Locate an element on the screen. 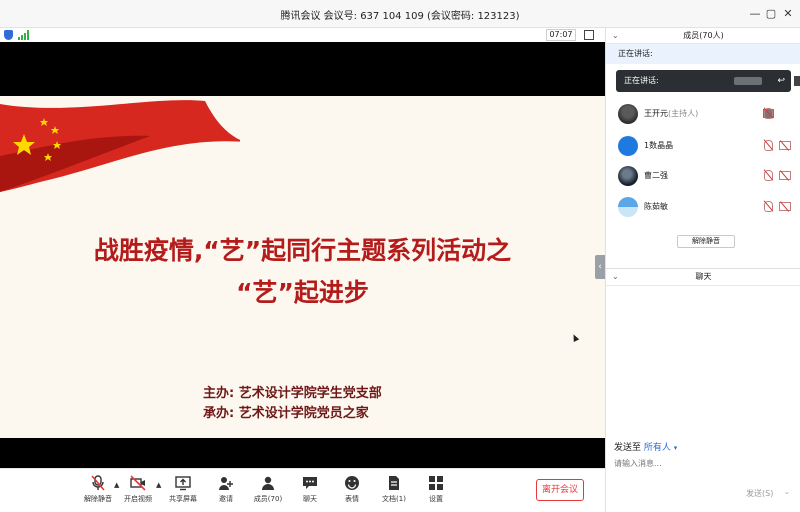 The width and height of the screenshot is (800, 512). chat-panel-header: ⌄ 聊天 is located at coordinates (703, 277).